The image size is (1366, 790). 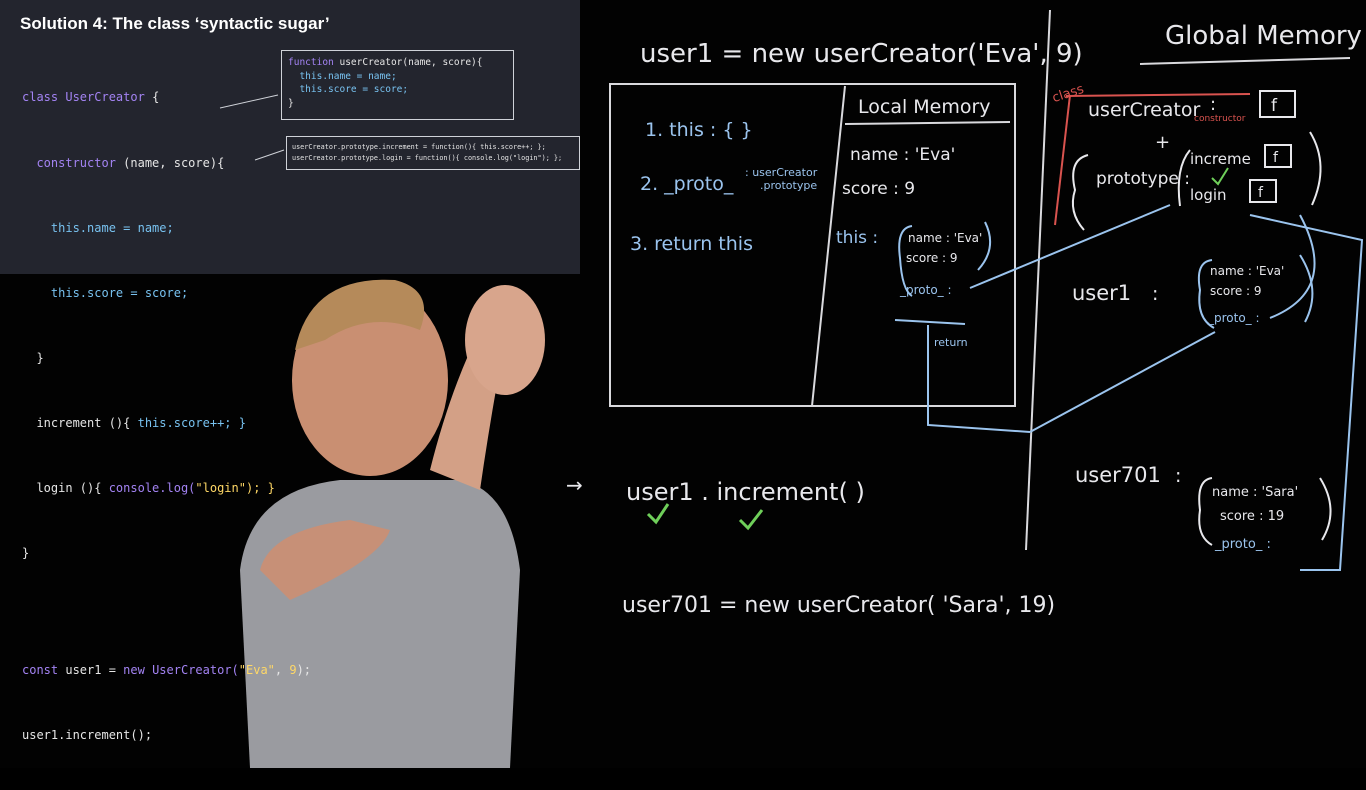 What do you see at coordinates (126, 227) in the screenshot?
I see `code-text: .name = name;` at bounding box center [126, 227].